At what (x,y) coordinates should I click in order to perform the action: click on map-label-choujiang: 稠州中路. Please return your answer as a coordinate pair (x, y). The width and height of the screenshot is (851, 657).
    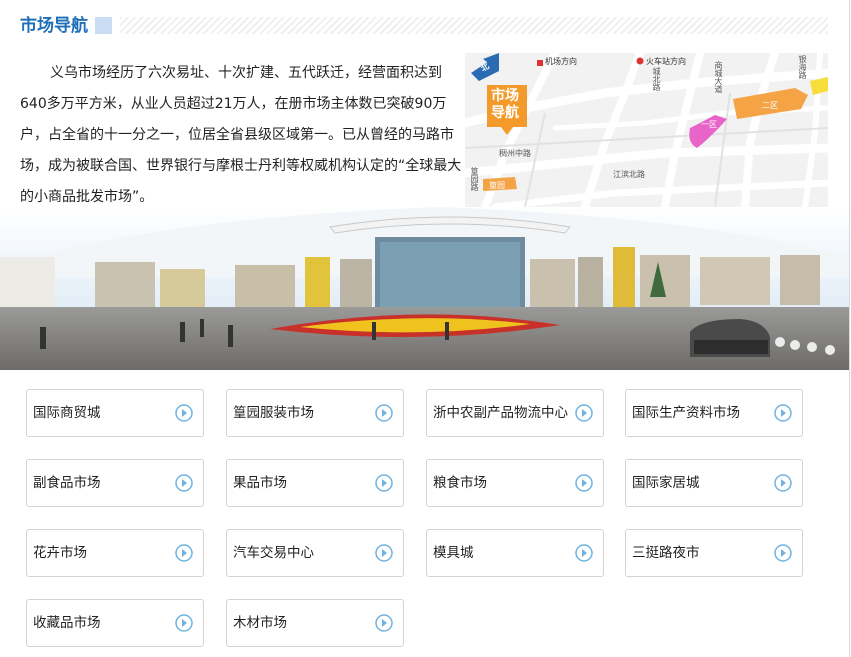
    Looking at the image, I should click on (515, 153).